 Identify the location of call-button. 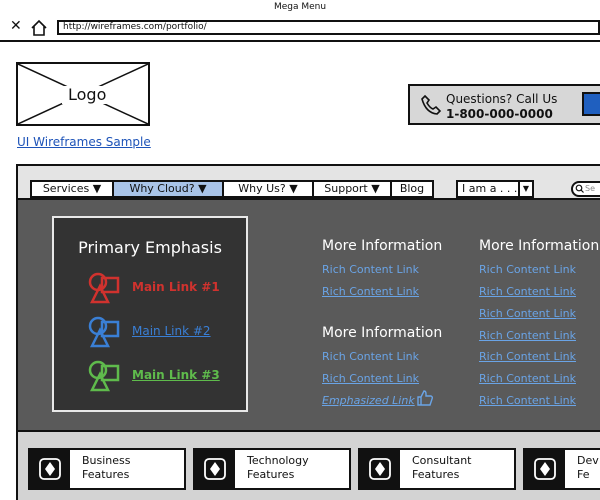
(591, 104).